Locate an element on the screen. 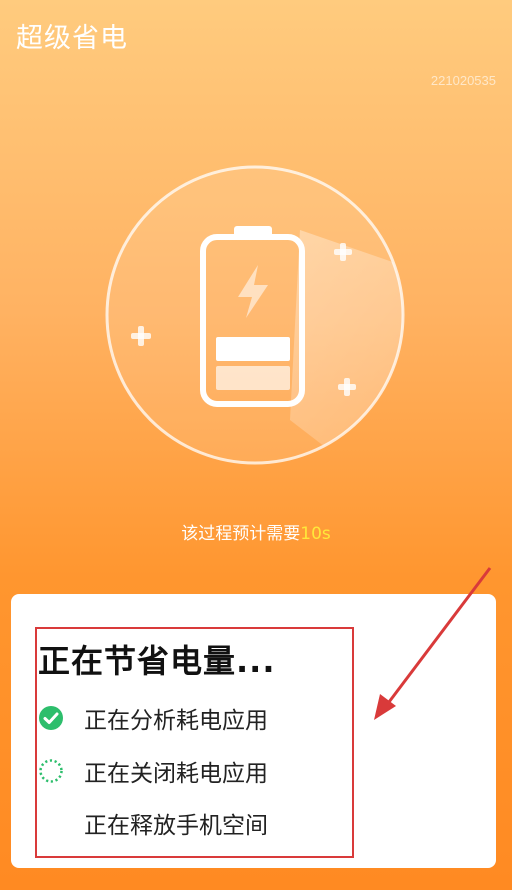 The width and height of the screenshot is (512, 890). loading-spinner-icon is located at coordinates (51, 771).